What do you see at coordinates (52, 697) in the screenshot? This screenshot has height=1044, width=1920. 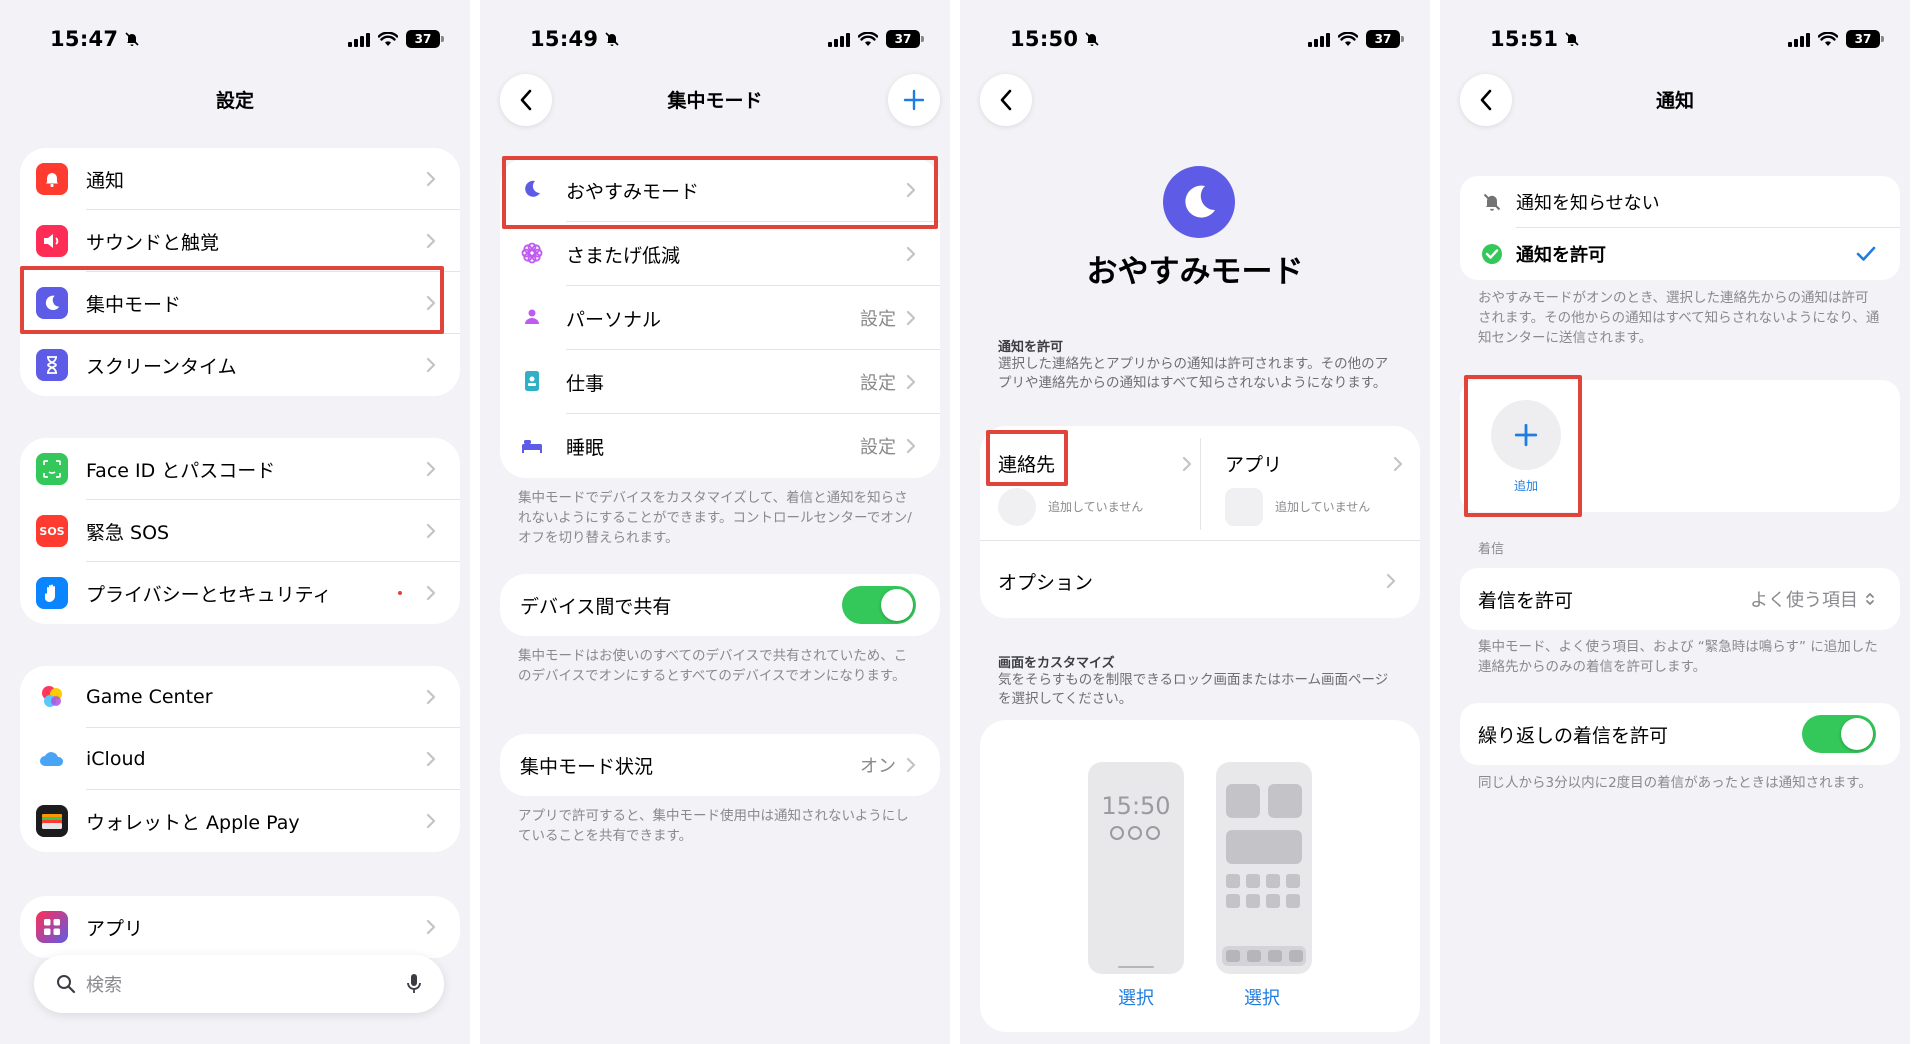 I see `game-center-icon` at bounding box center [52, 697].